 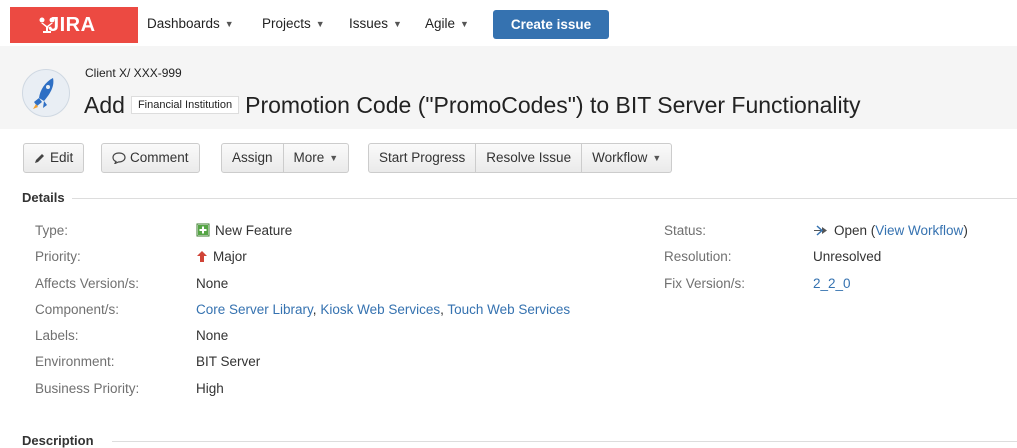 What do you see at coordinates (705, 283) in the screenshot?
I see `fix-version-label: Fix Version/s:` at bounding box center [705, 283].